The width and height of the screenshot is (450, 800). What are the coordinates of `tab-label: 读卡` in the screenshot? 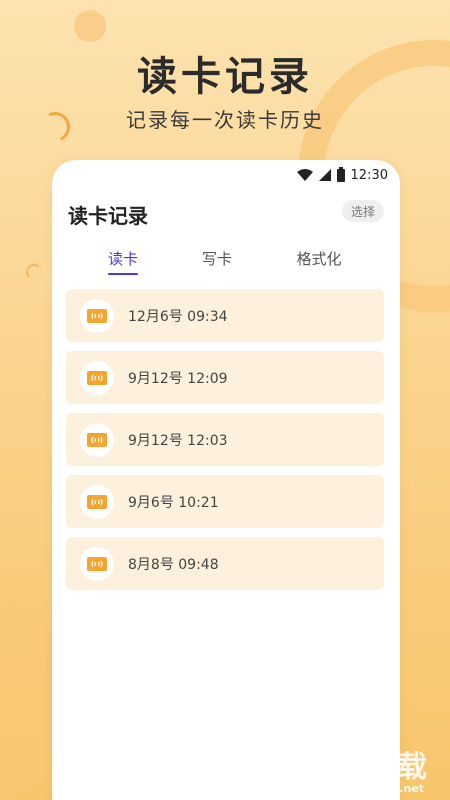 It's located at (123, 259).